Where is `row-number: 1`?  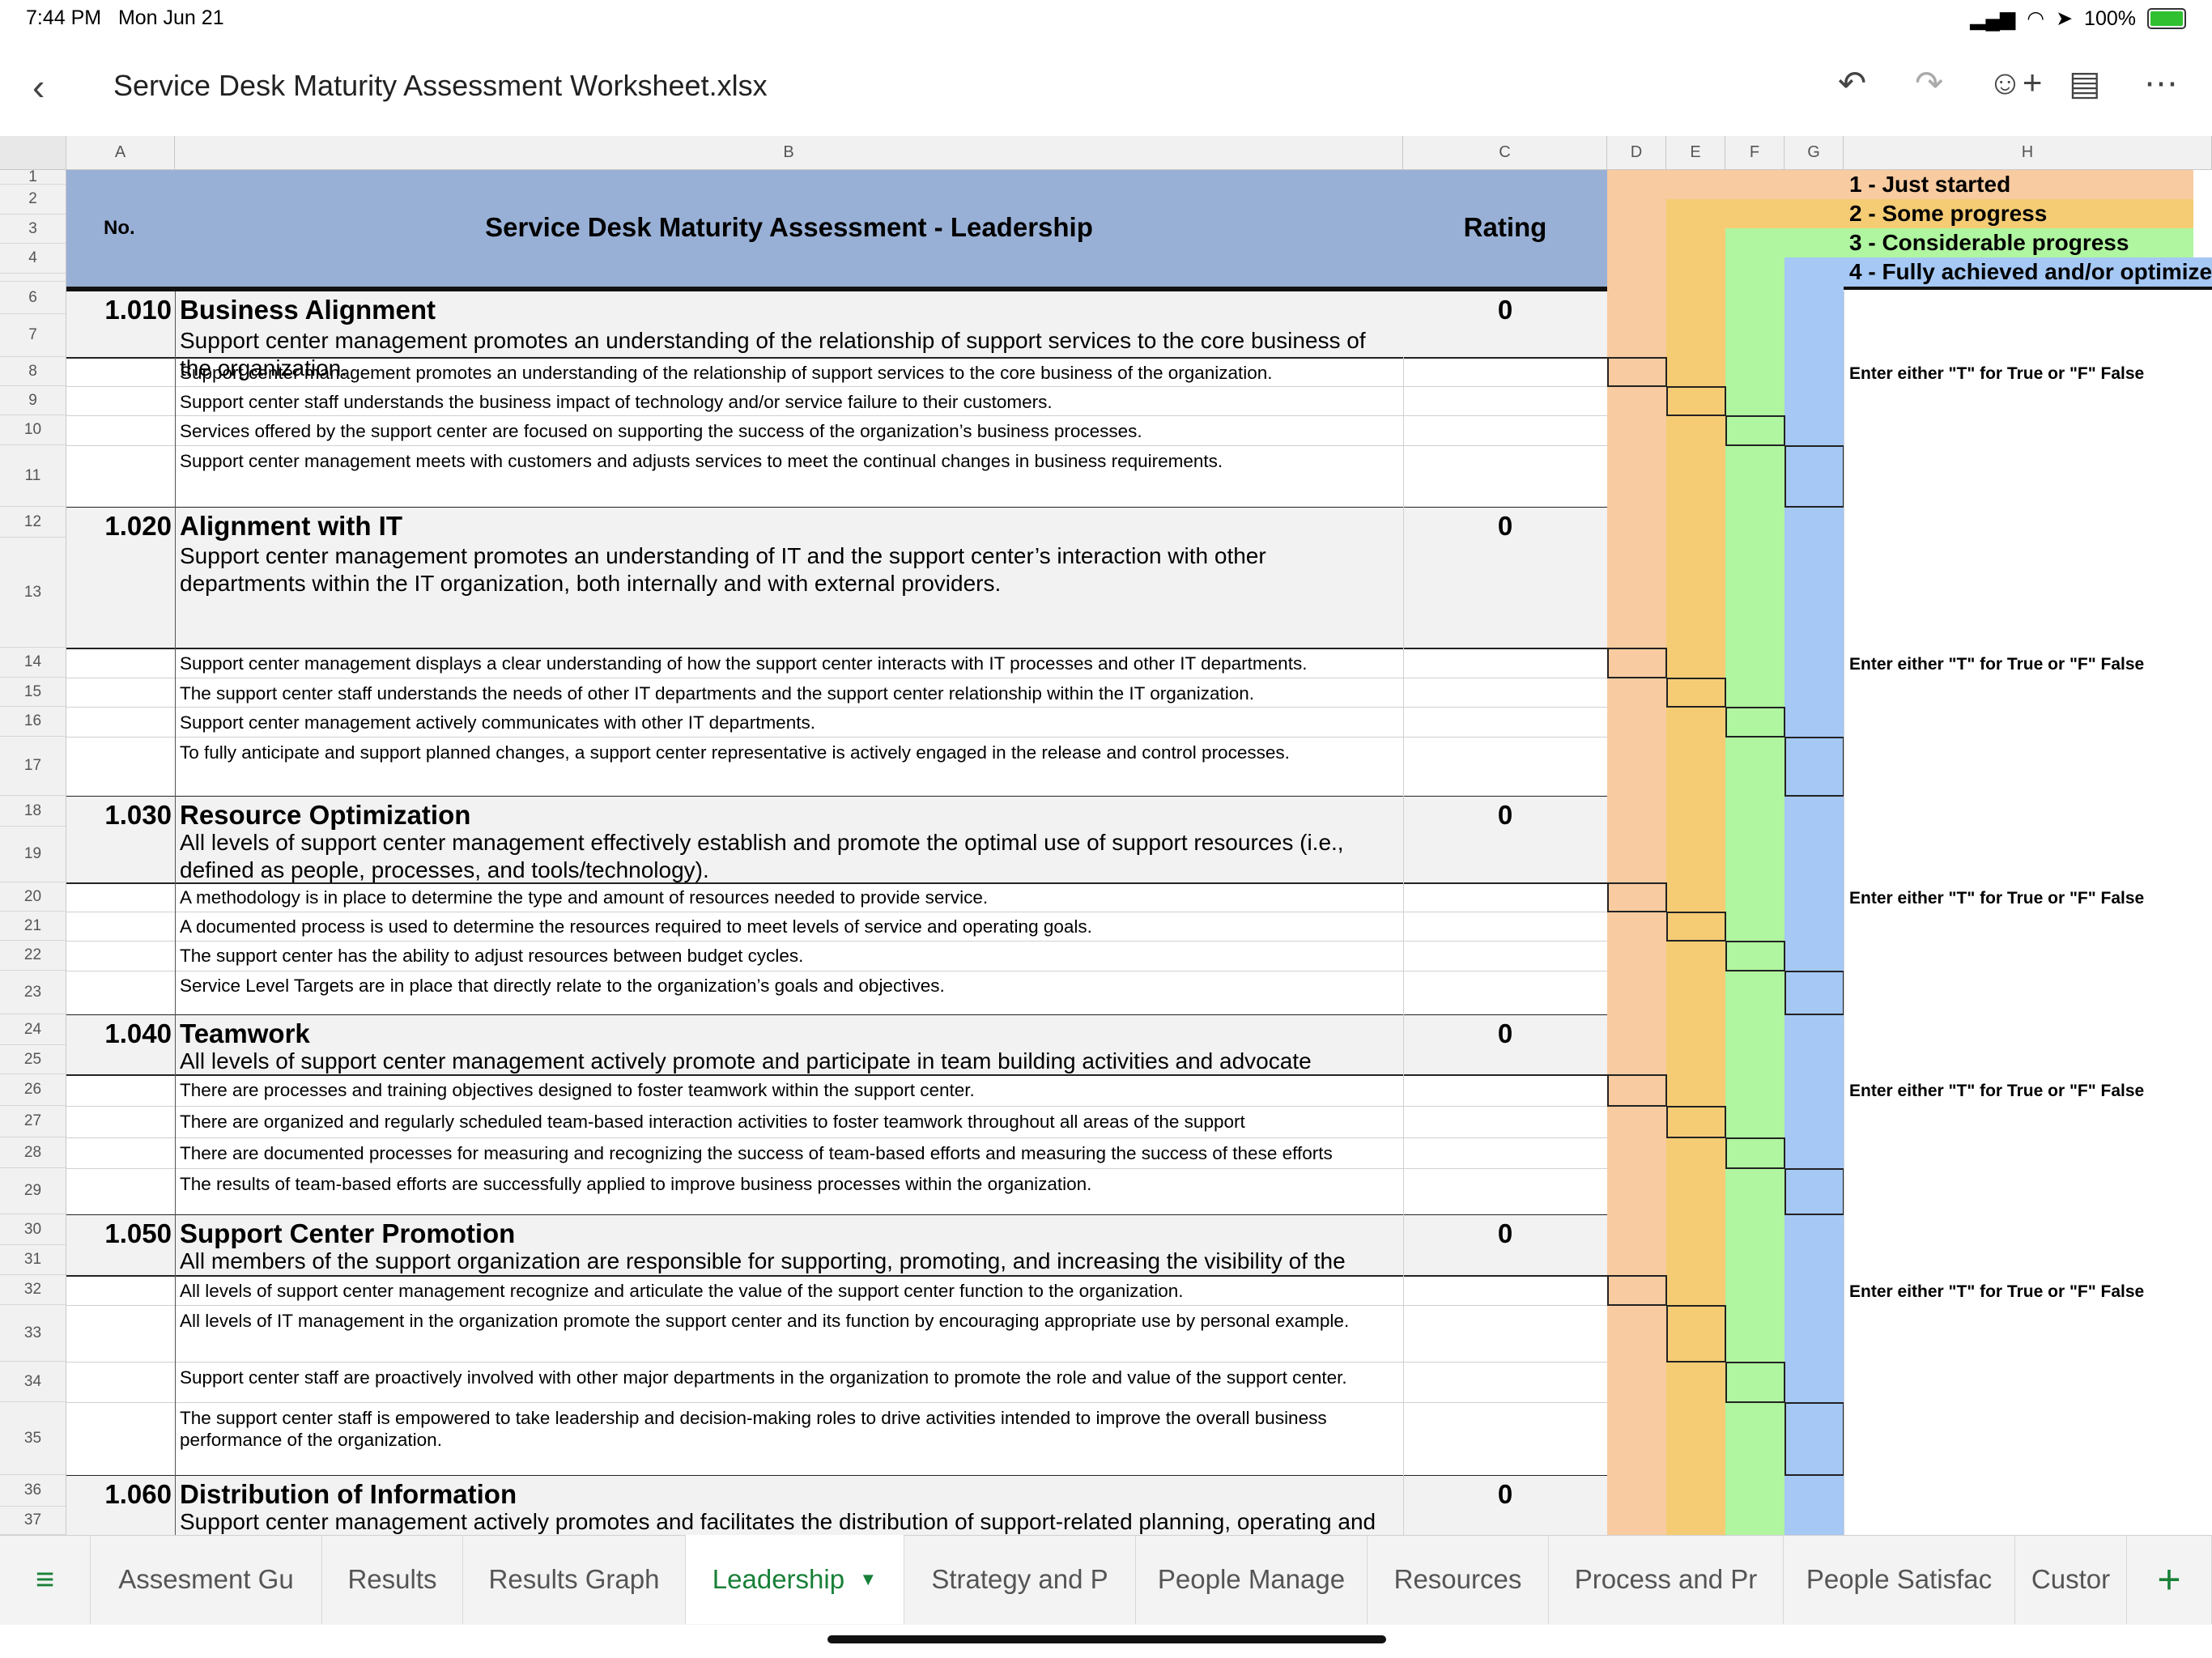
row-number: 1 is located at coordinates (33, 176).